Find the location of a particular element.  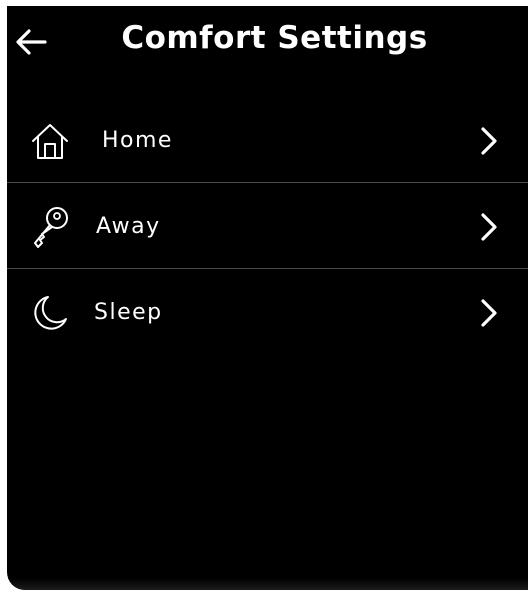

menu-item-home-label: Home is located at coordinates (137, 140).